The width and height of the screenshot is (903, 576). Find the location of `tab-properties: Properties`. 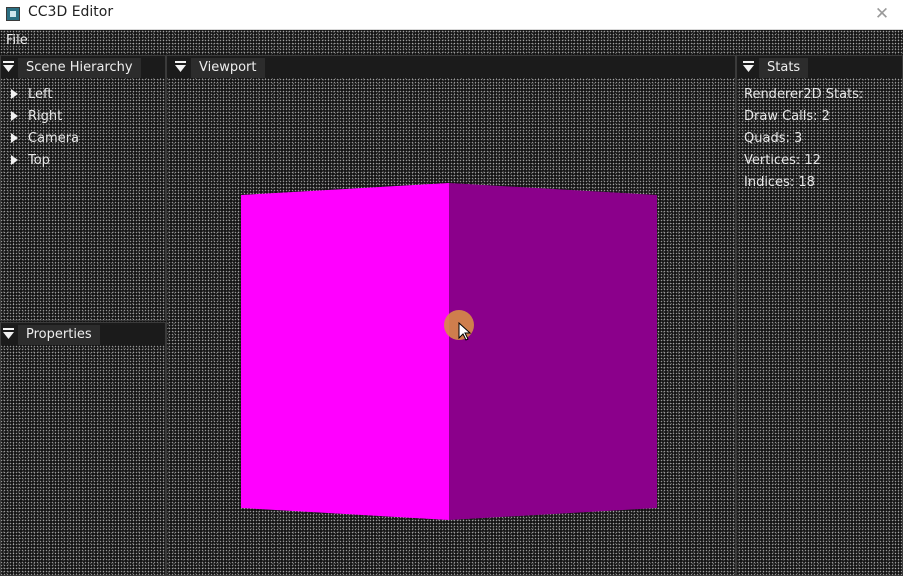

tab-properties: Properties is located at coordinates (59, 335).